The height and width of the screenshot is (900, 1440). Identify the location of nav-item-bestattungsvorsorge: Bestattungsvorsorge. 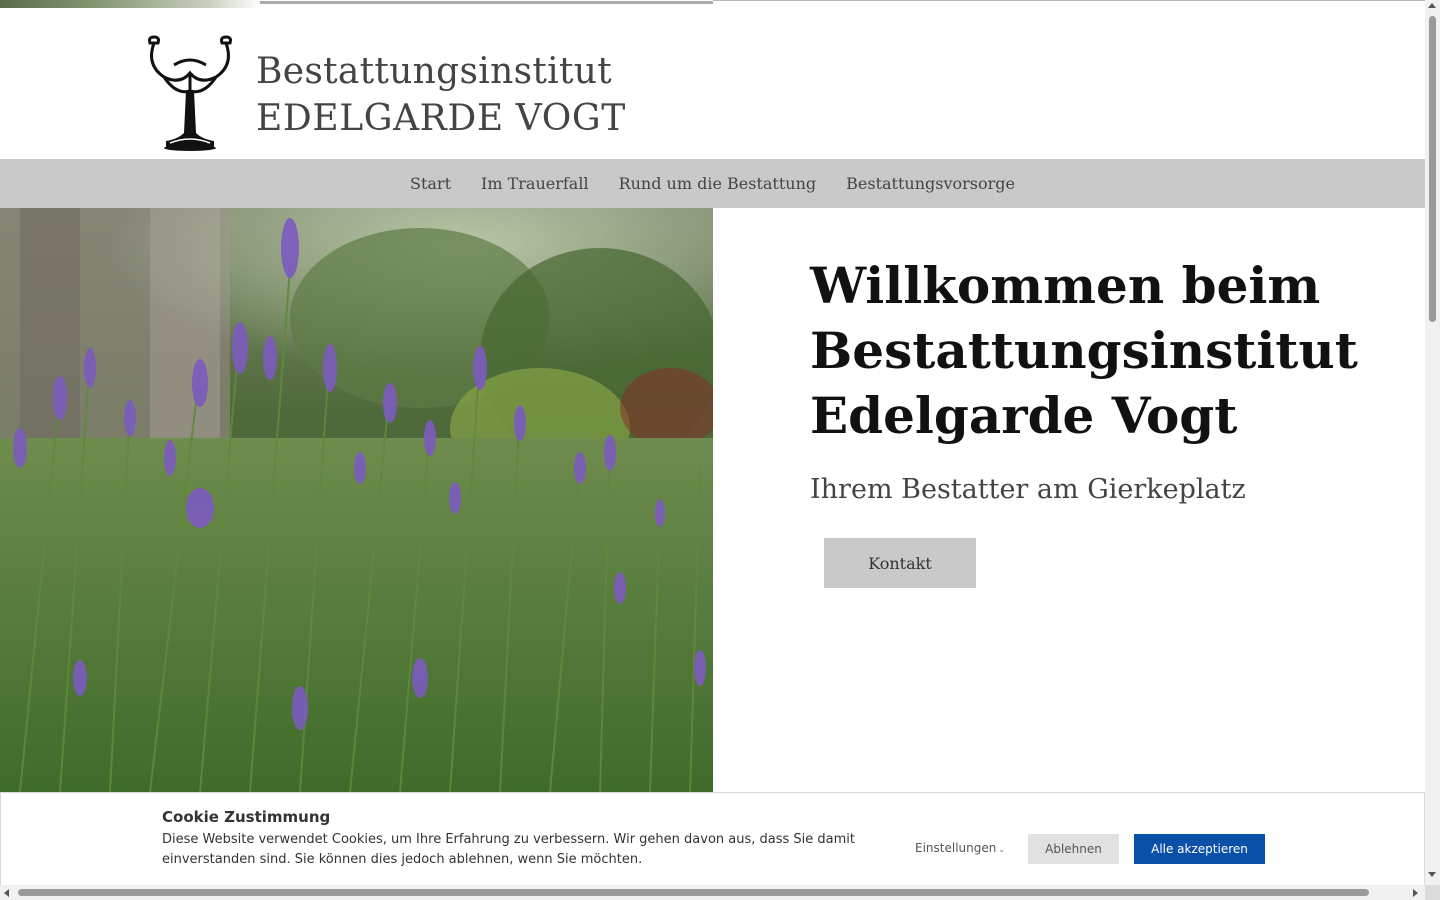
(930, 183).